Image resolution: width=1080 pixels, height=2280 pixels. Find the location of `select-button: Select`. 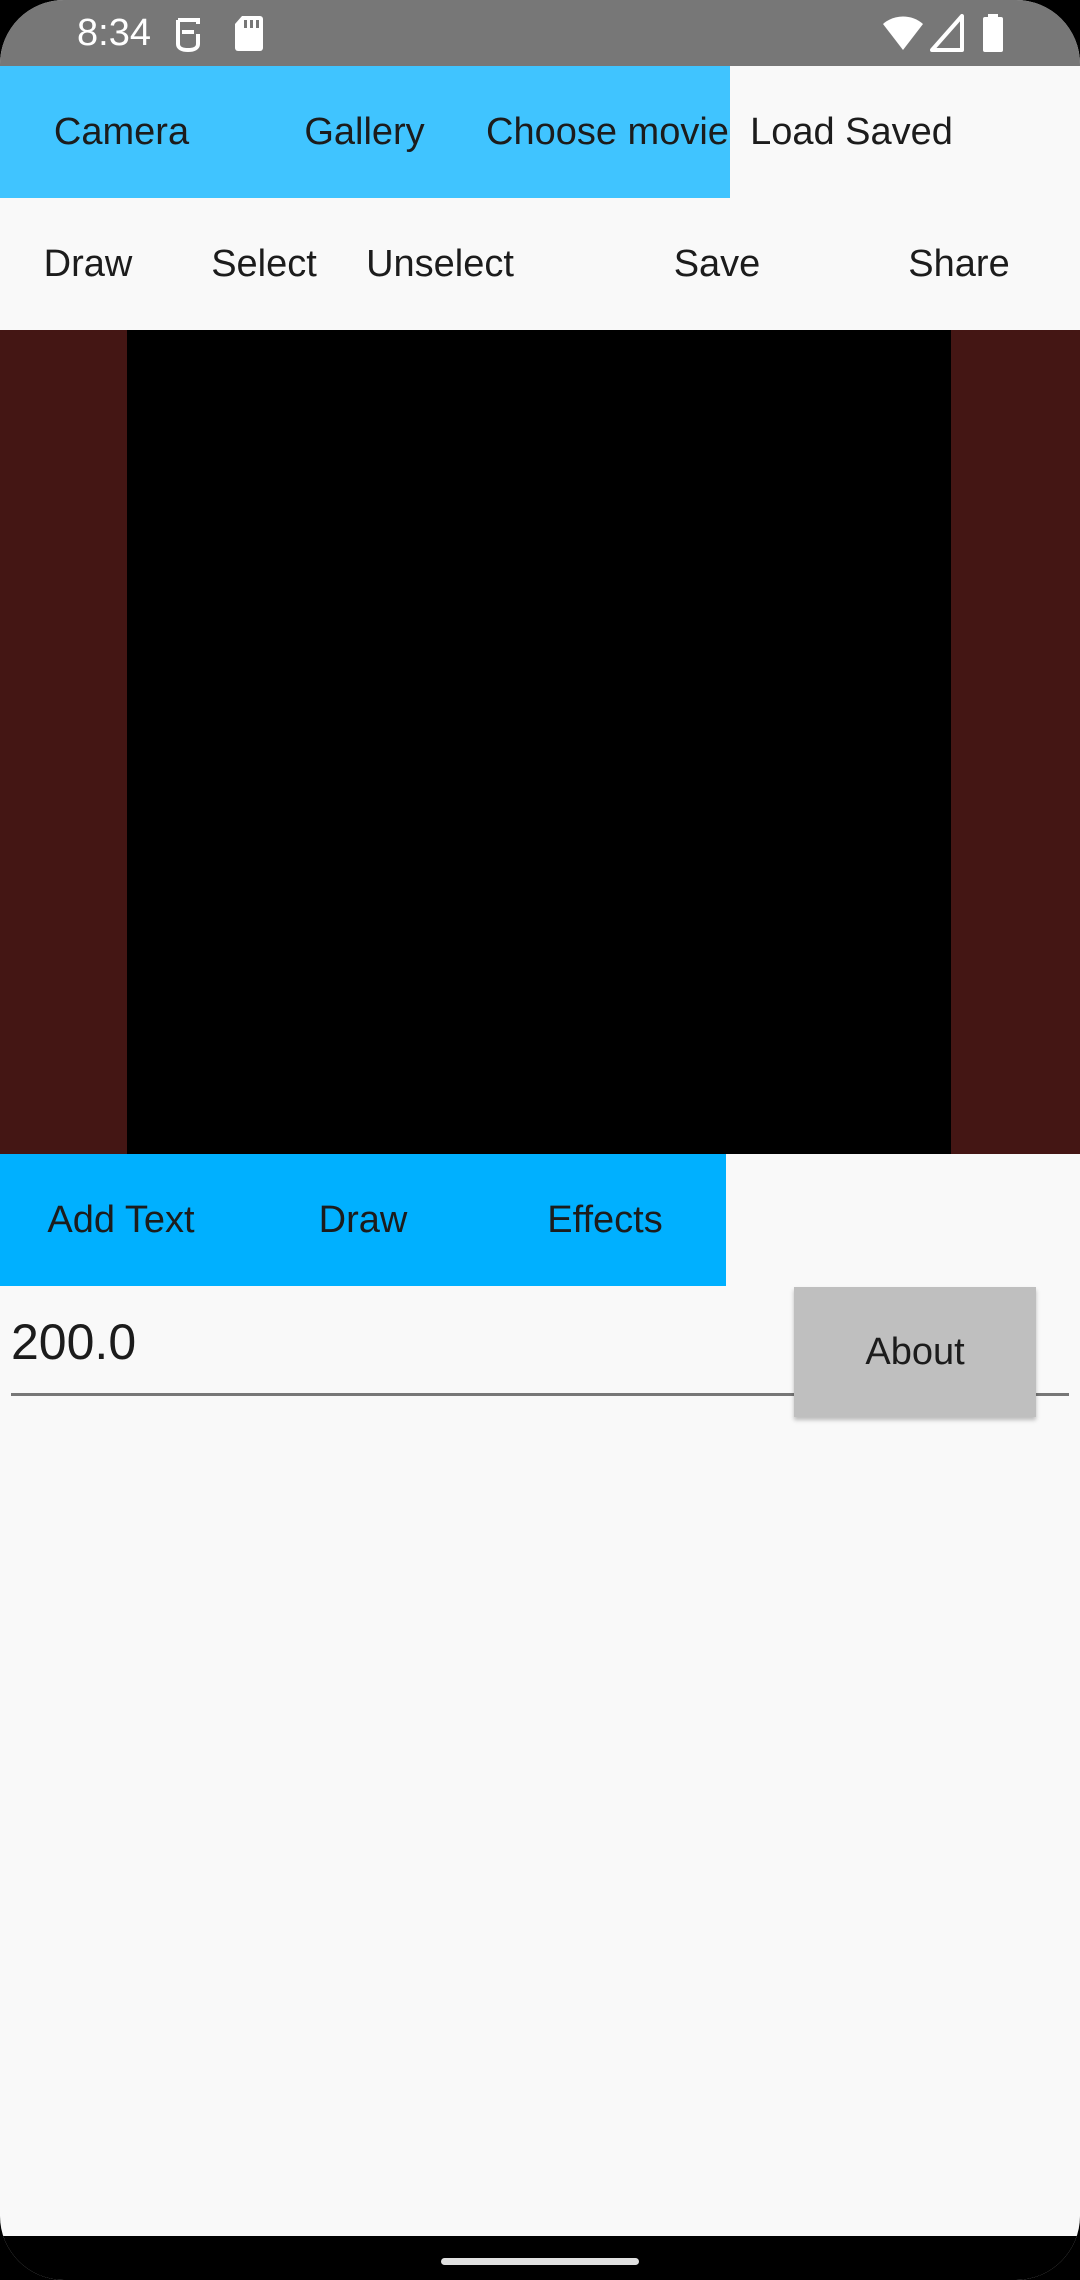

select-button: Select is located at coordinates (264, 264).